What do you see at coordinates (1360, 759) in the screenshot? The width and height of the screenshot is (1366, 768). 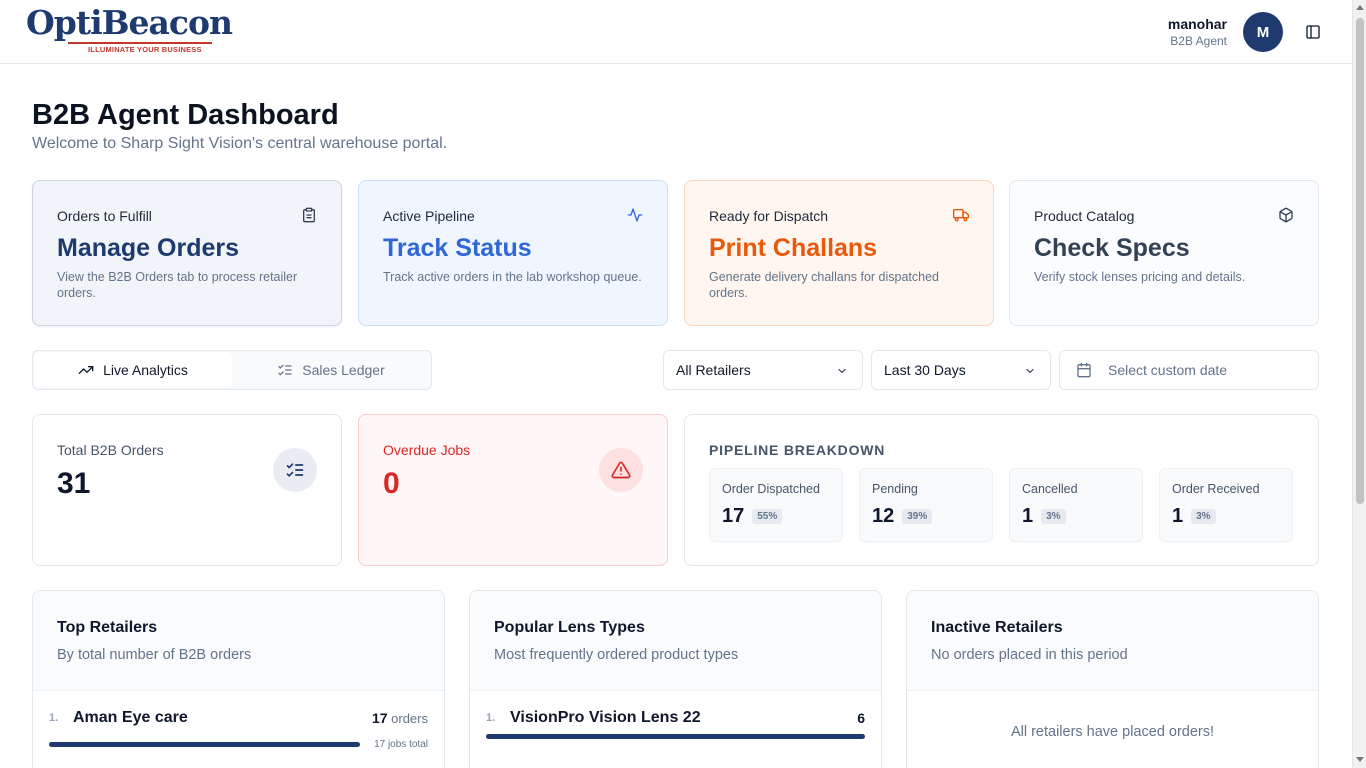 I see `scroll-down-arrow` at bounding box center [1360, 759].